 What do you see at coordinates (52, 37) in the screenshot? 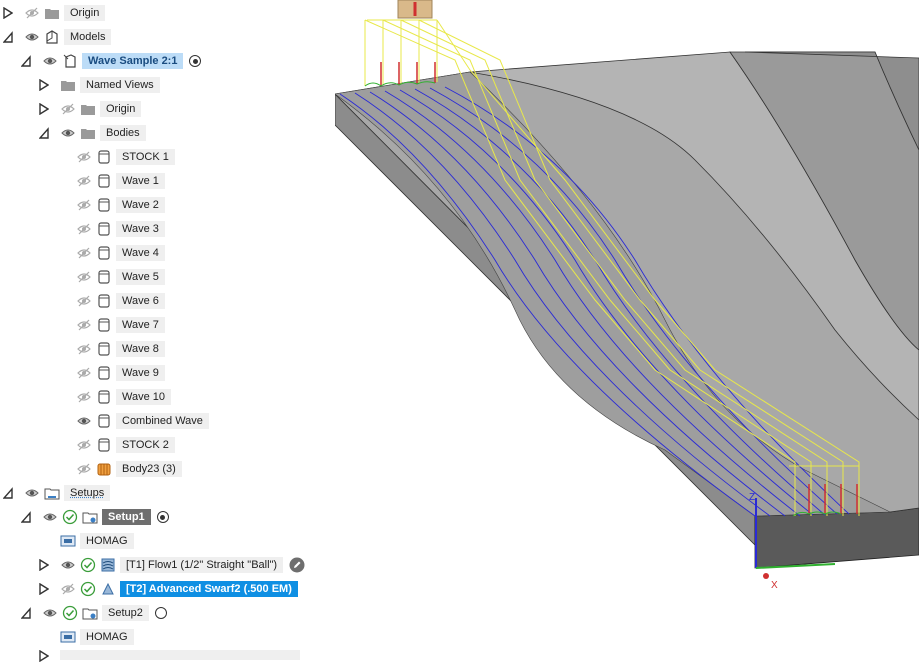
I see `models-icon` at bounding box center [52, 37].